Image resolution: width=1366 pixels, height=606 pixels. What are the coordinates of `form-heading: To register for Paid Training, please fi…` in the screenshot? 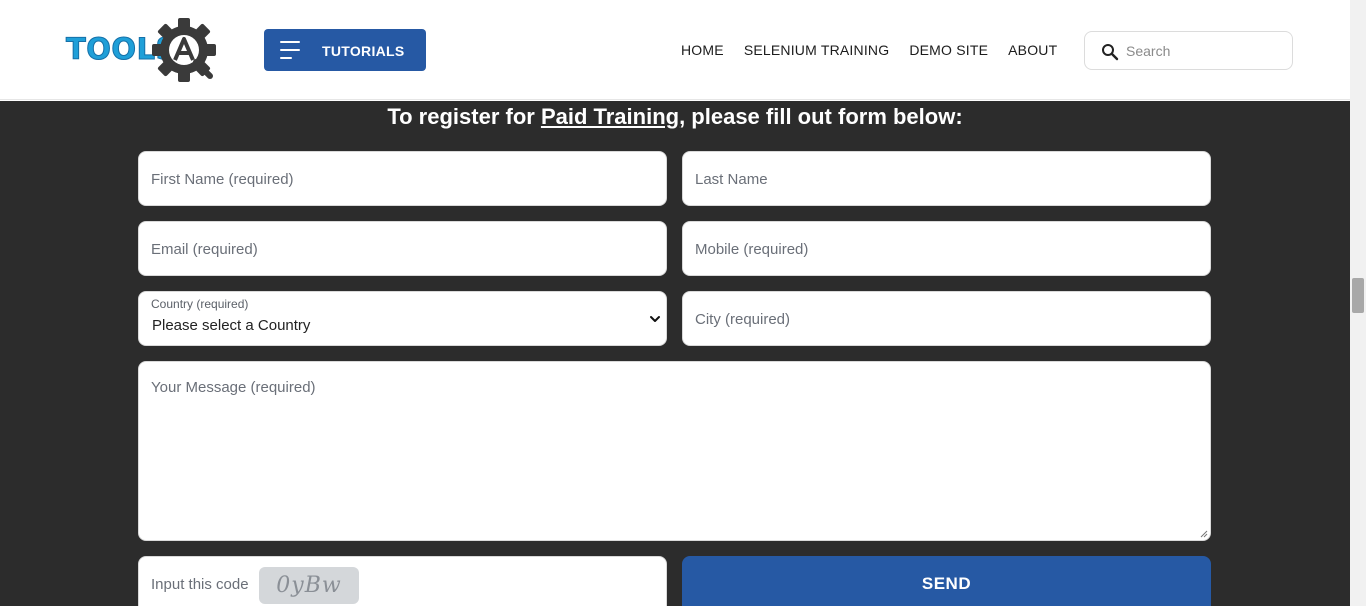 It's located at (675, 117).